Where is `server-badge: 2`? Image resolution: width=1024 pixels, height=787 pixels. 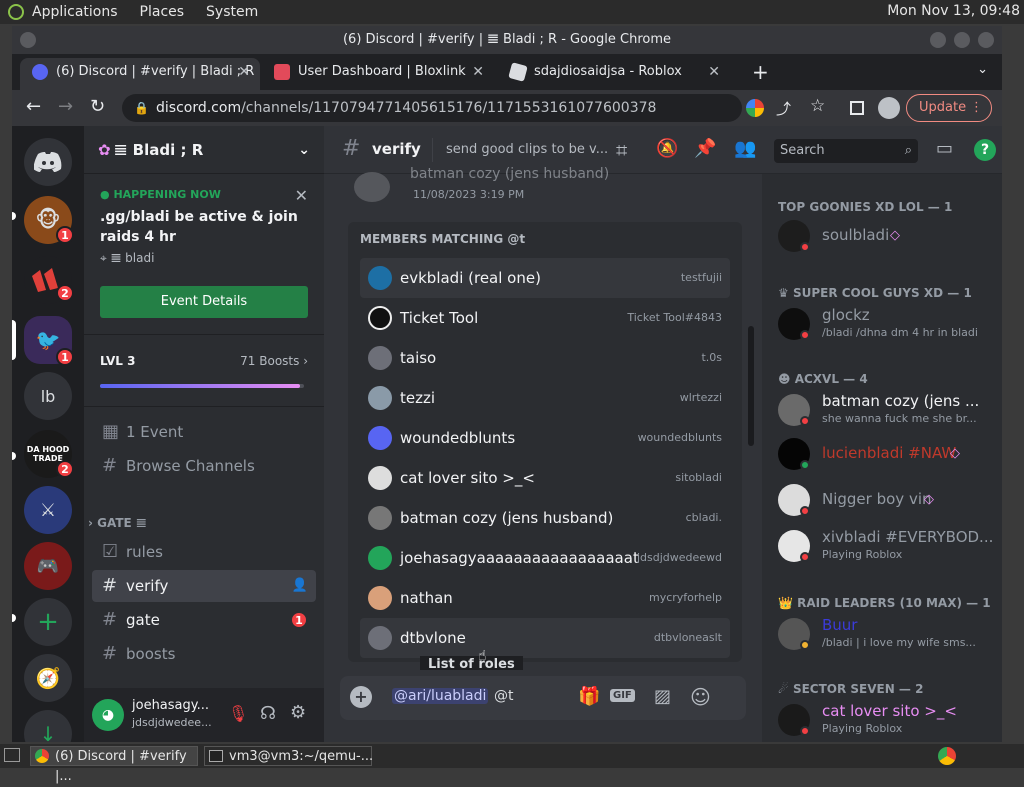
server-badge: 2 is located at coordinates (65, 293).